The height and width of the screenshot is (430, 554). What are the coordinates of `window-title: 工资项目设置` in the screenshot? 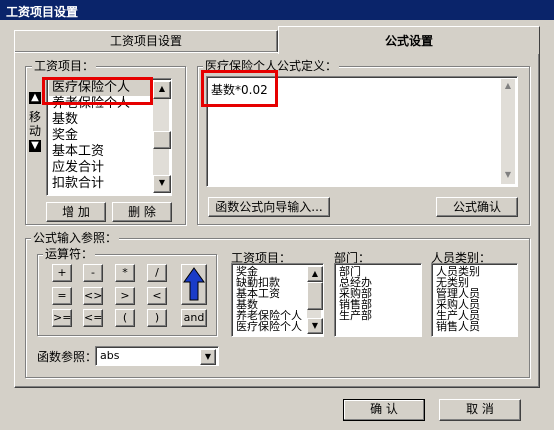 It's located at (42, 12).